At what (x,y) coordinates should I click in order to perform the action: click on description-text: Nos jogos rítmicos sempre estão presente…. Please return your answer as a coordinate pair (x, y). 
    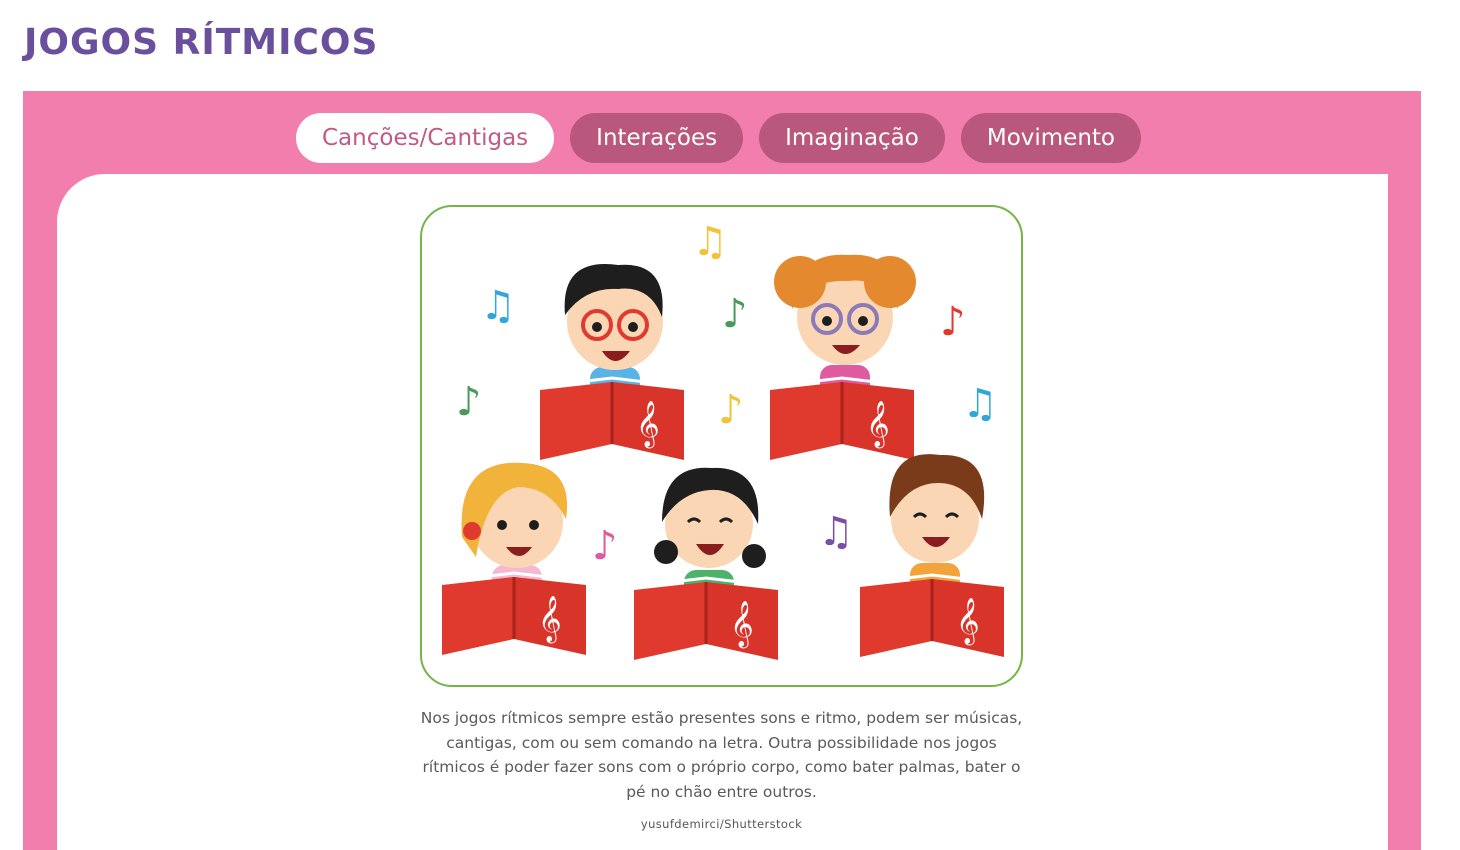
    Looking at the image, I should click on (721, 755).